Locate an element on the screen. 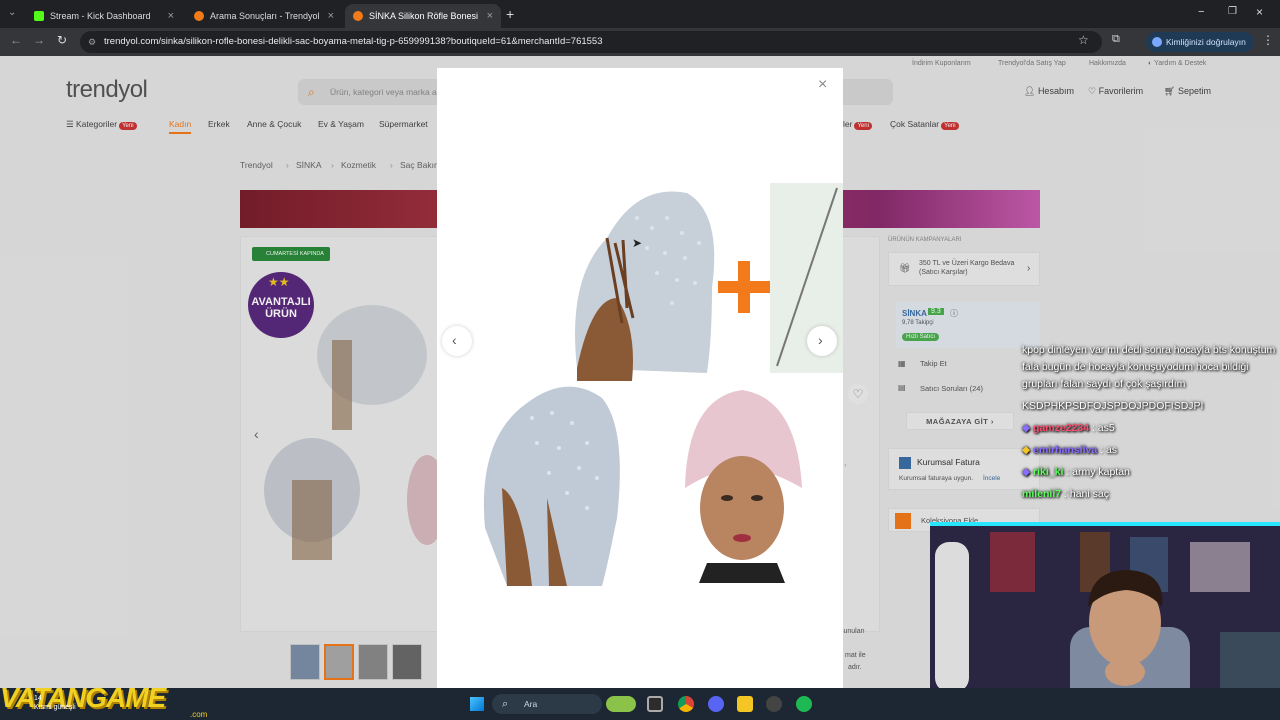 The height and width of the screenshot is (720, 1280). chat-text: : army kaptan is located at coordinates (1098, 472).